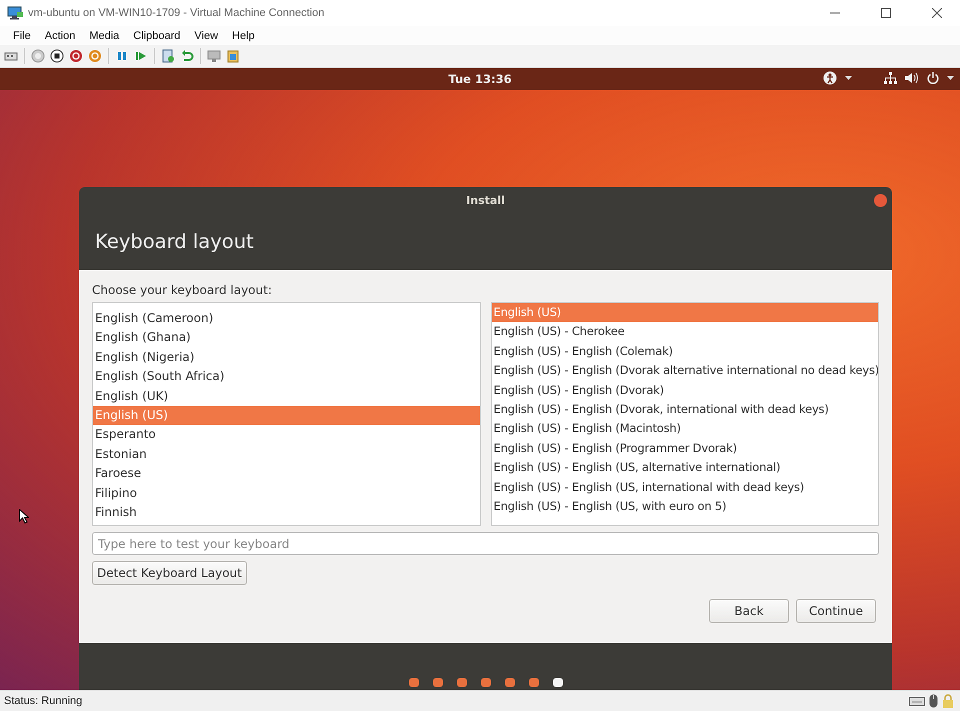  Describe the element at coordinates (286, 454) in the screenshot. I see `list-item: Estonian` at that location.